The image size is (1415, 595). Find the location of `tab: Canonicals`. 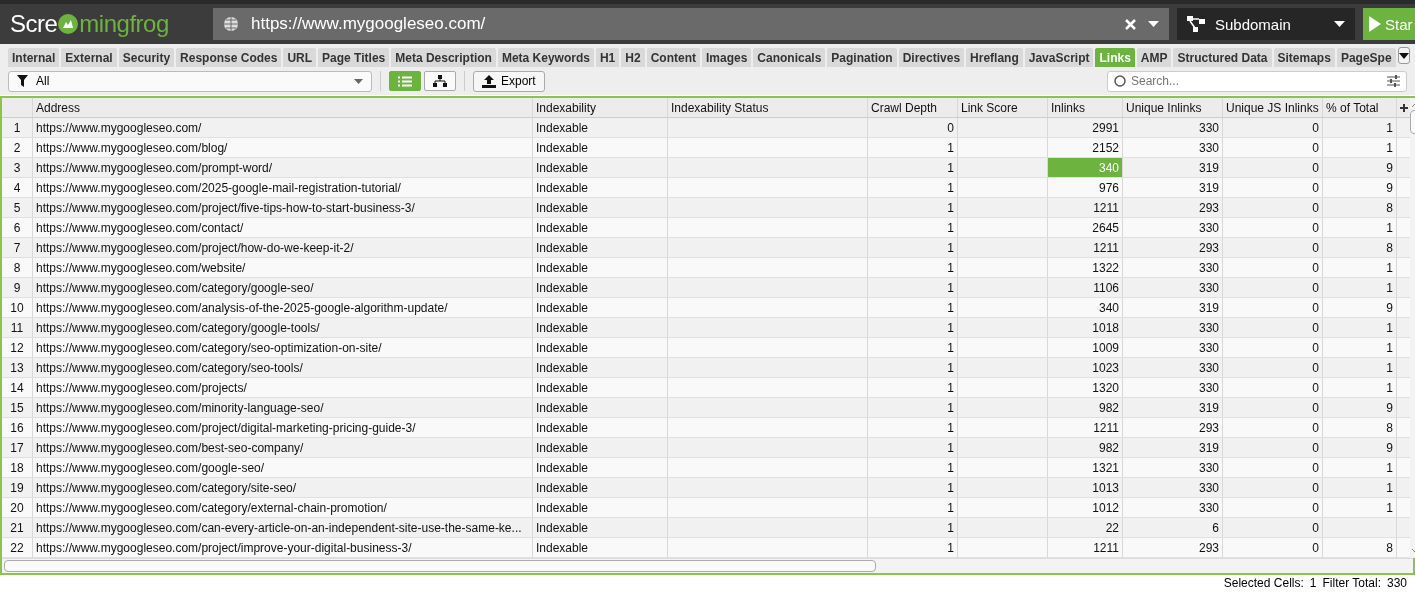

tab: Canonicals is located at coordinates (789, 57).